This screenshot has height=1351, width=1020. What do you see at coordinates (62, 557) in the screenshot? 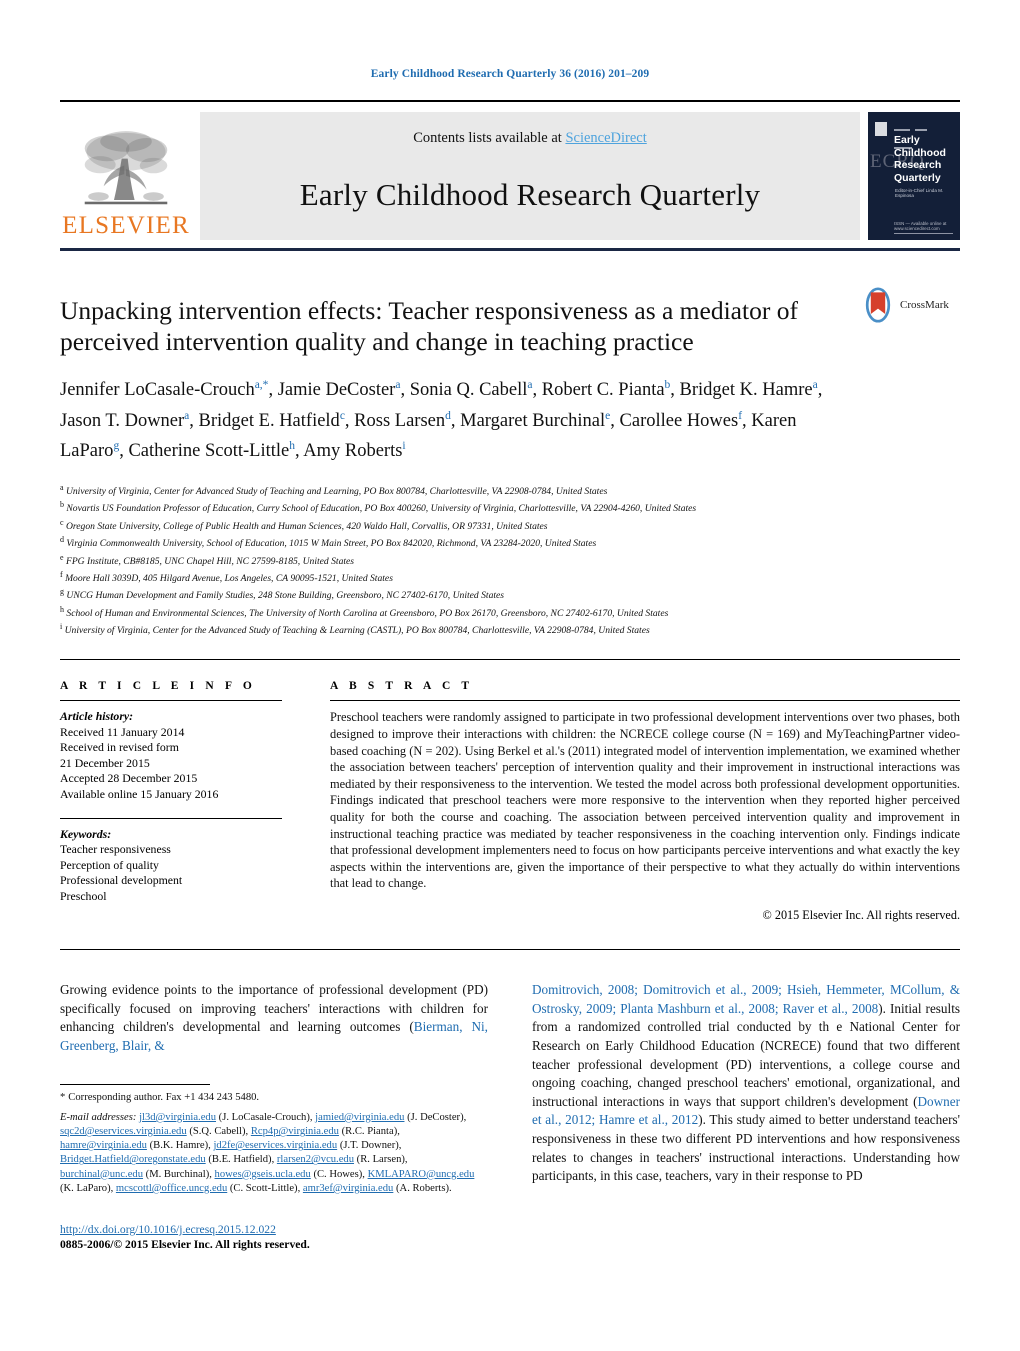
I see `affiliation-marker: e` at bounding box center [62, 557].